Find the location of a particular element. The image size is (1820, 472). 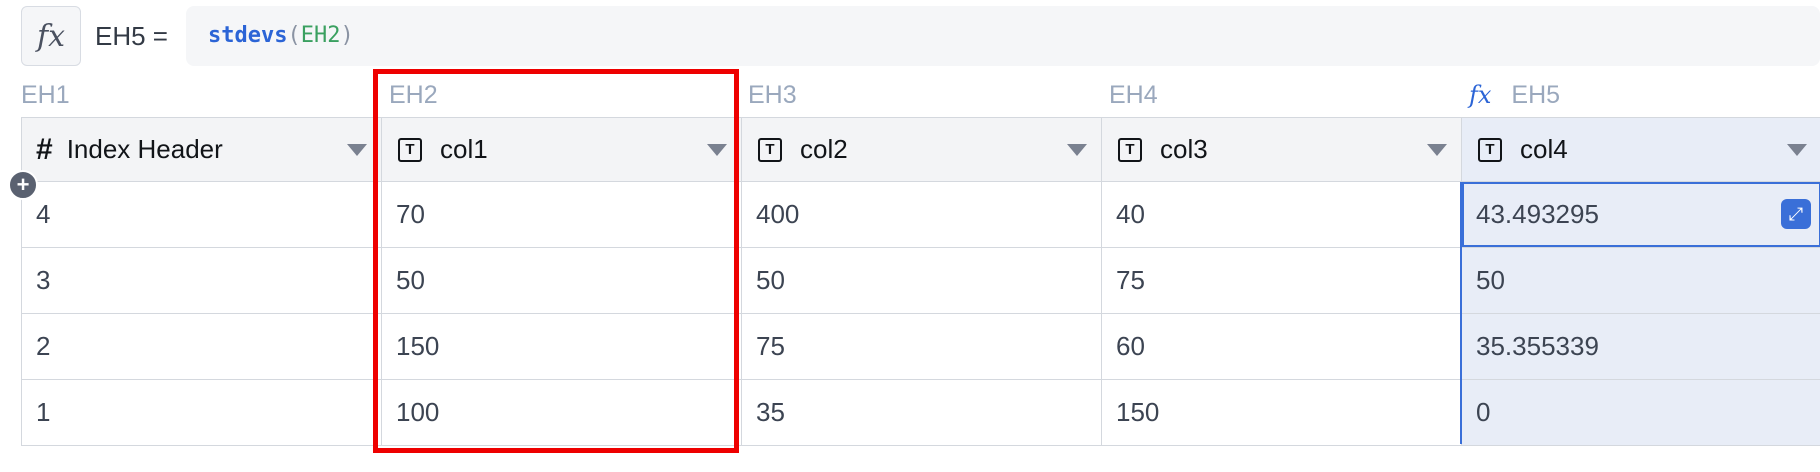

table-row: 3 50 50 75 50 is located at coordinates (921, 281).